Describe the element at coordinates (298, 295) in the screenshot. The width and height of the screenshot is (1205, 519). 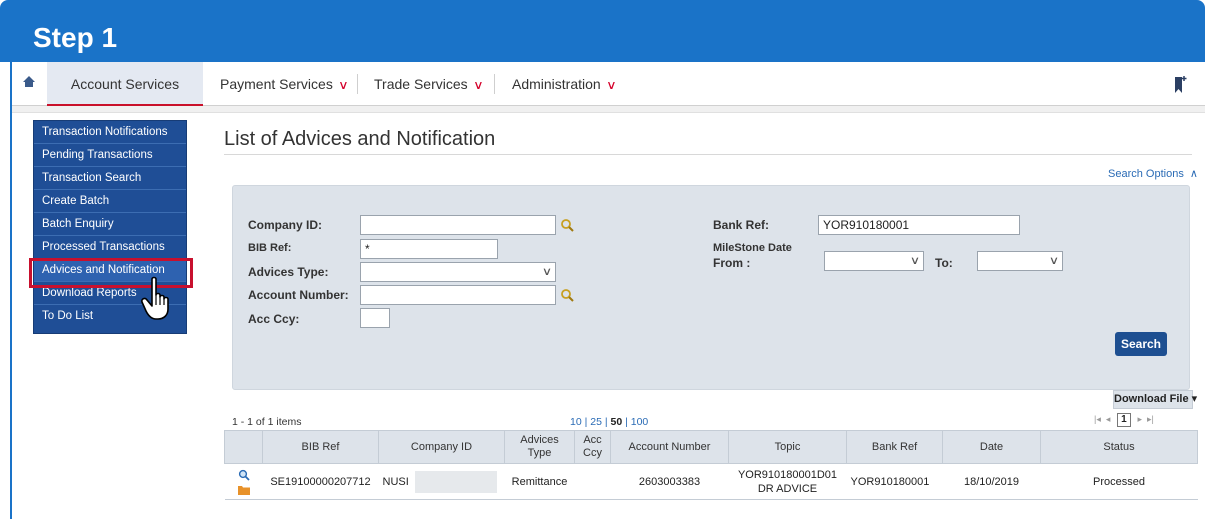
I see `account-number-label: Account Number:` at that location.